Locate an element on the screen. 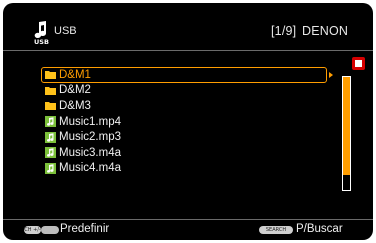  list-item: Music1.mp4 is located at coordinates (191, 122).